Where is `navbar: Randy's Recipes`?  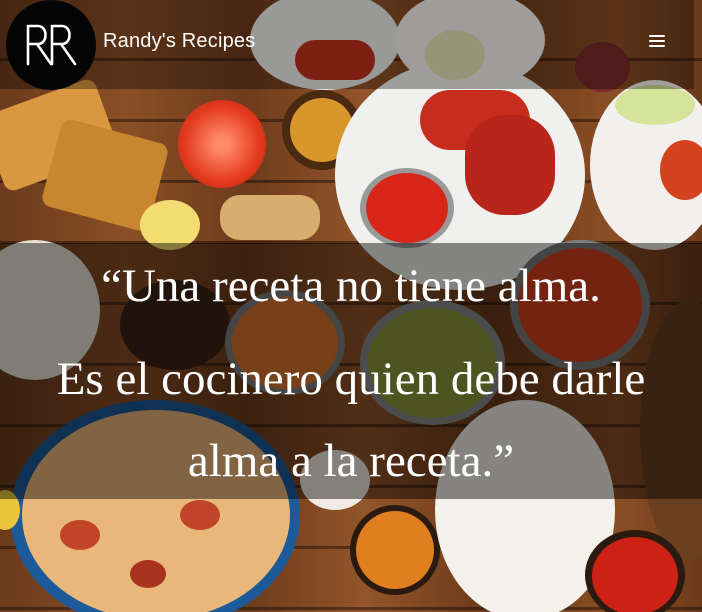 navbar: Randy's Recipes is located at coordinates (347, 45).